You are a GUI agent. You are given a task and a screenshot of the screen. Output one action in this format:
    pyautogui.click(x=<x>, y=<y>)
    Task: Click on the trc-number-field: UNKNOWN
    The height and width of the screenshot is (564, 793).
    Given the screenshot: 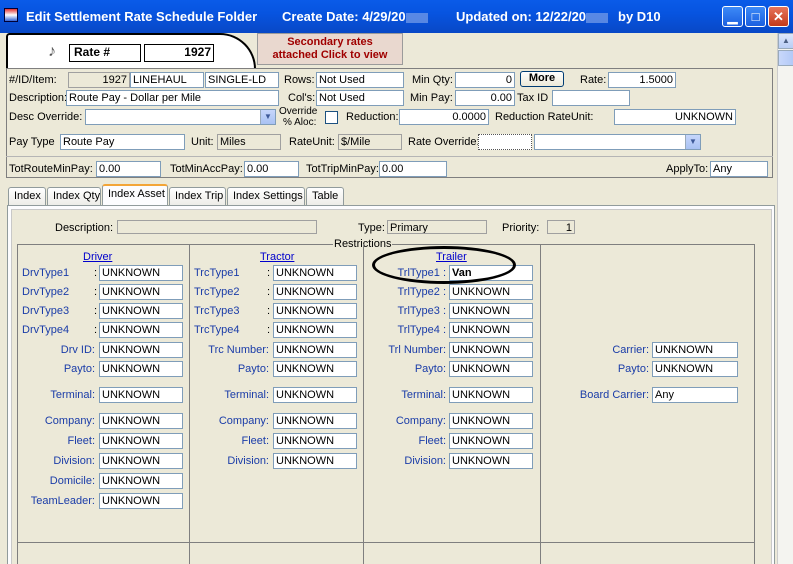 What is the action you would take?
    pyautogui.click(x=315, y=350)
    